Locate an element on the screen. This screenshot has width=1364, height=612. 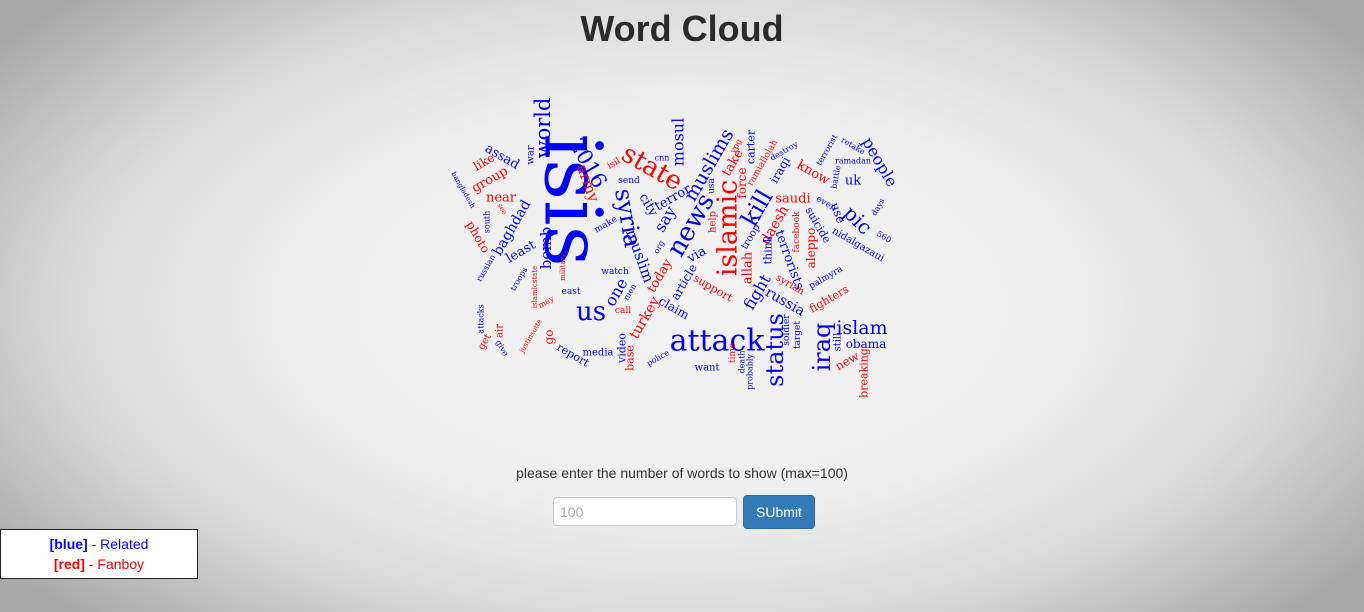
cloud-word-ypg: ypg is located at coordinates (736, 146).